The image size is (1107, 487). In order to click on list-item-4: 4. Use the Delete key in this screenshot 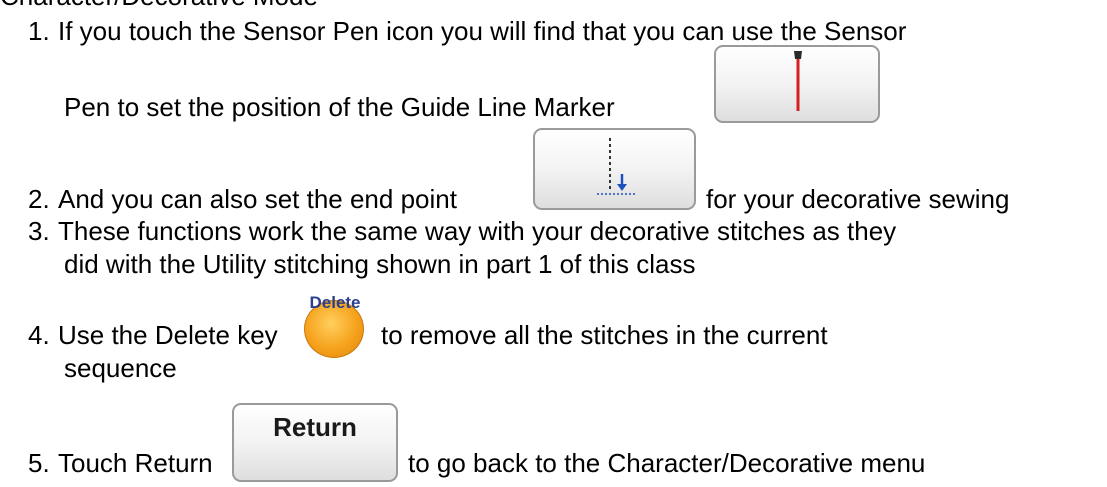, I will do `click(153, 335)`.